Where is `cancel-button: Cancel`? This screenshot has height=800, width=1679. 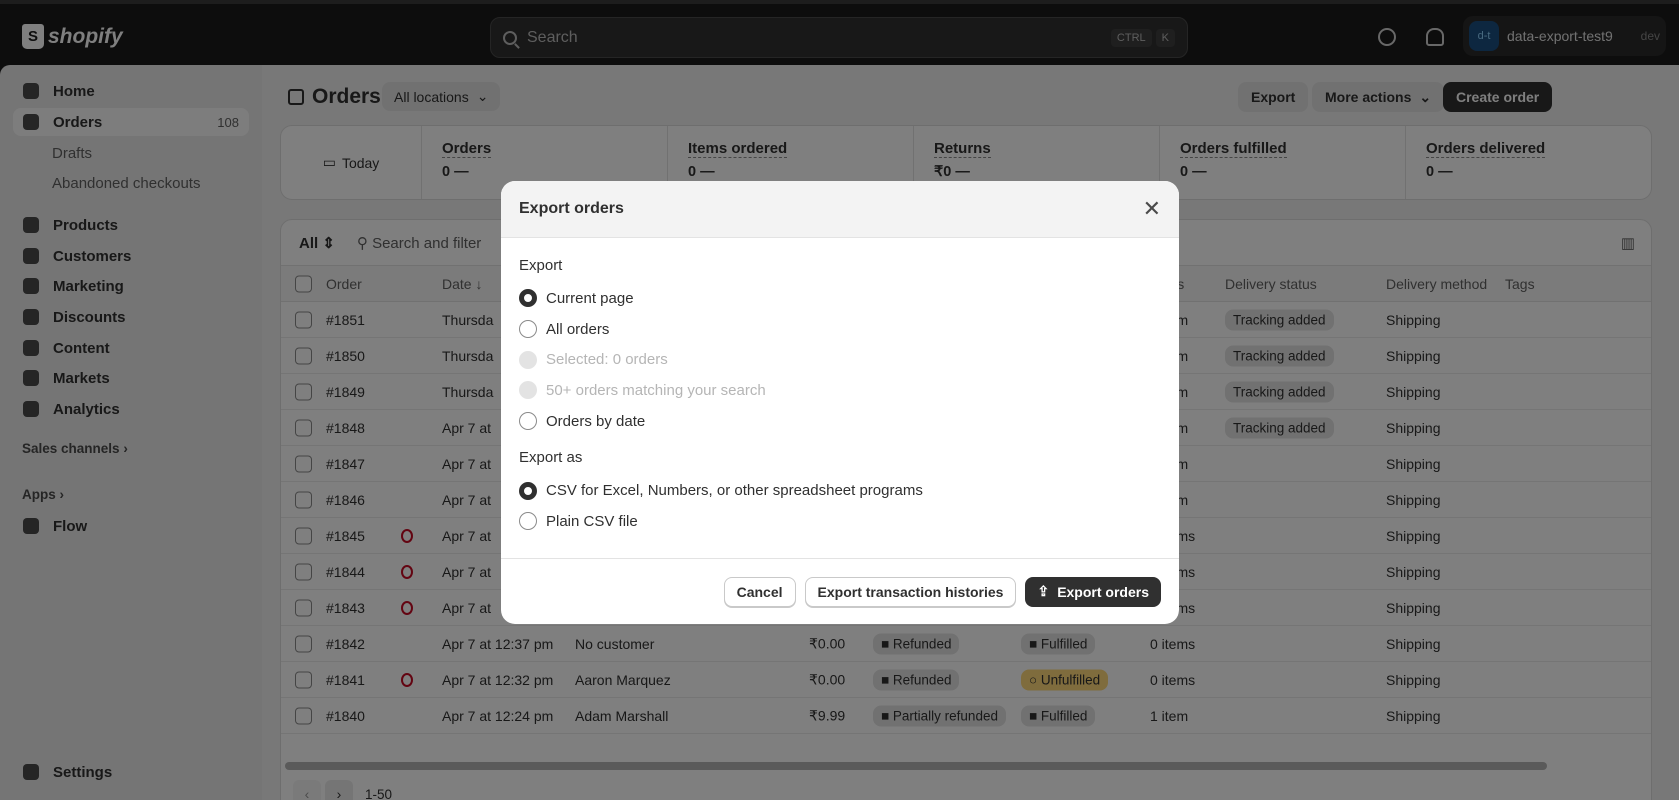 cancel-button: Cancel is located at coordinates (759, 591).